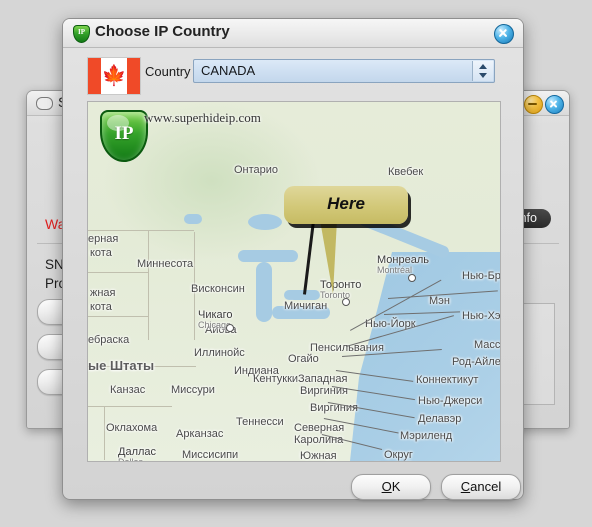  I want to click on map-label: Округ, so click(398, 455).